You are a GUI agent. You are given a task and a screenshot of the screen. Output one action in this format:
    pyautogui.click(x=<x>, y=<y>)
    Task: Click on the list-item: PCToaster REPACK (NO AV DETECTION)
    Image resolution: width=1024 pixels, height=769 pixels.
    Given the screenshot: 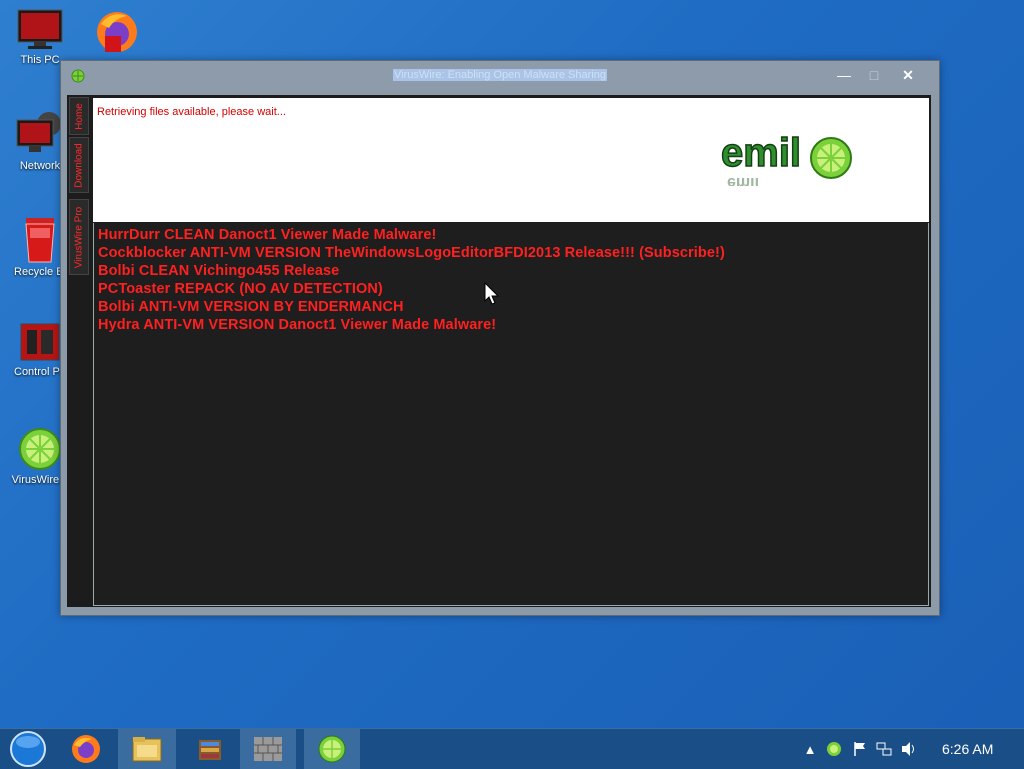 What is the action you would take?
    pyautogui.click(x=240, y=289)
    